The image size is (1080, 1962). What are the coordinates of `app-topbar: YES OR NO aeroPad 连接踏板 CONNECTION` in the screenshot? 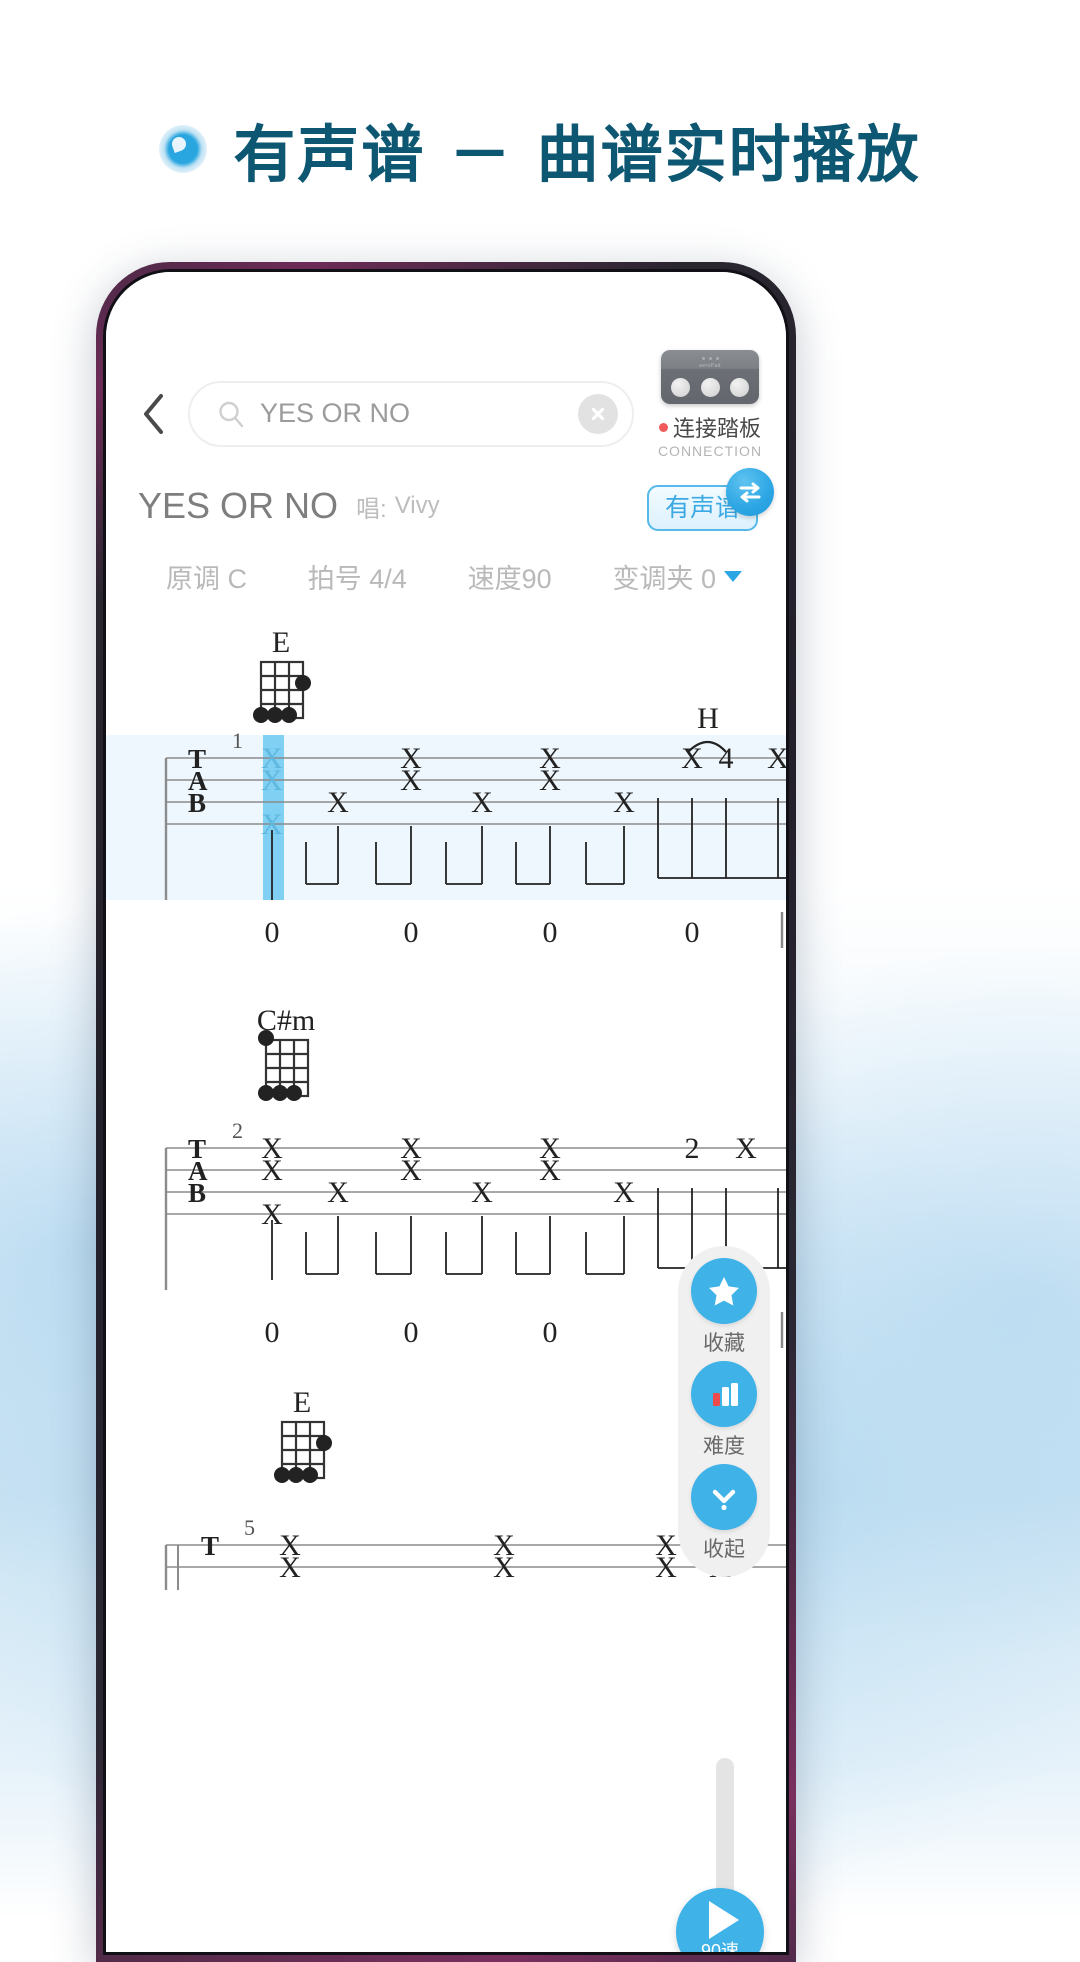 It's located at (446, 365).